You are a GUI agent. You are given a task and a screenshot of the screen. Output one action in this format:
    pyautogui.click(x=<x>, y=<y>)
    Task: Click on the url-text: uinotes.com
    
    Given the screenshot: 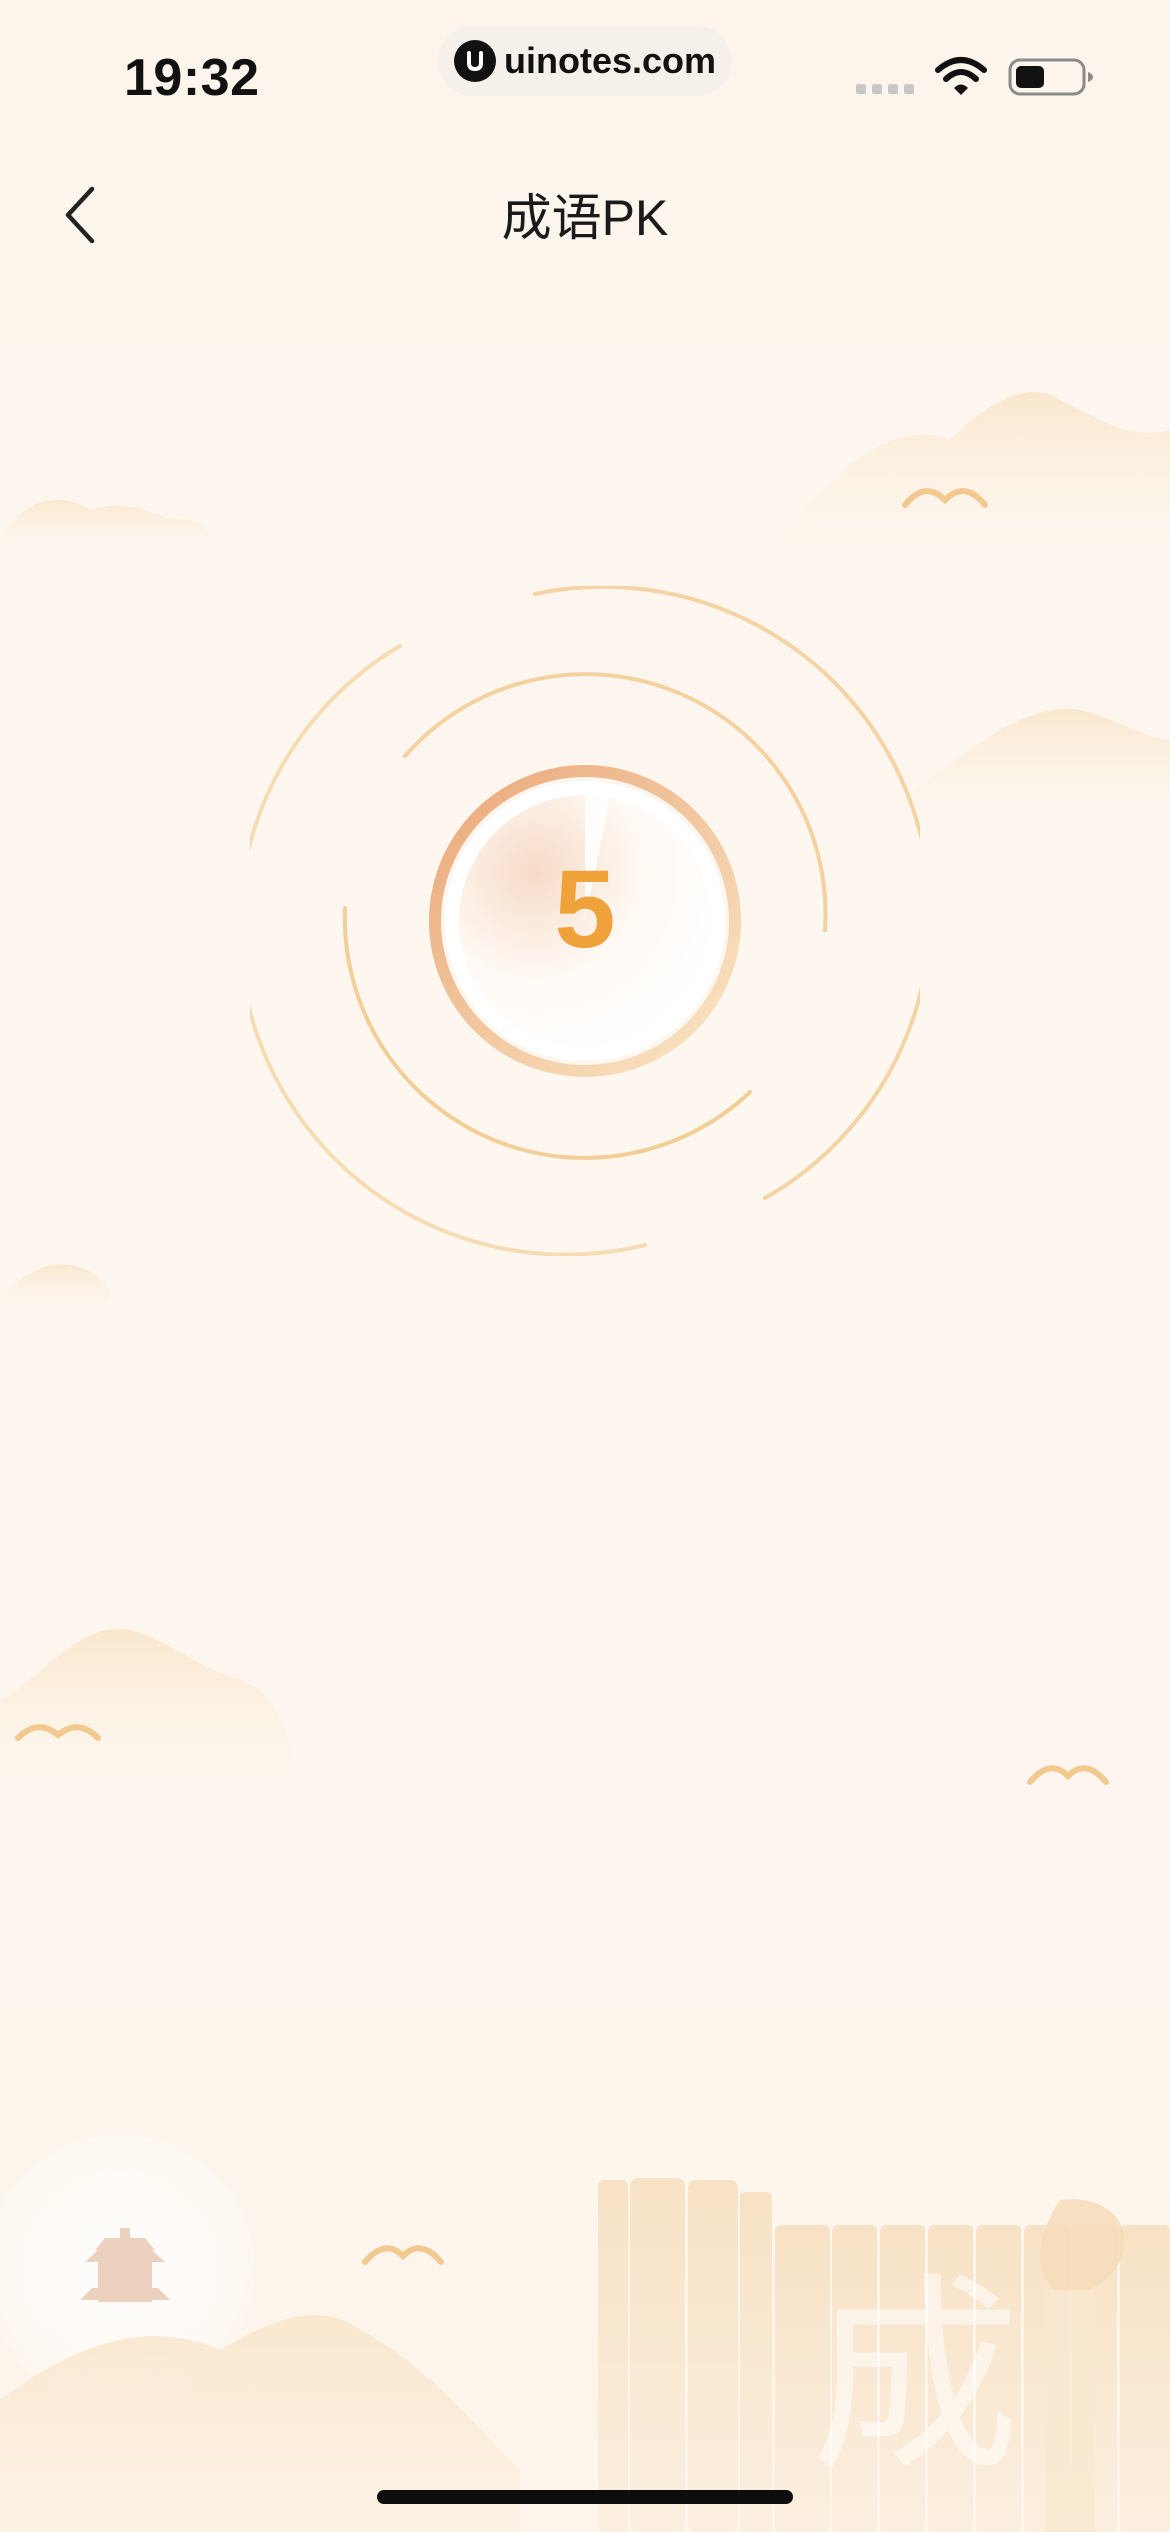 What is the action you would take?
    pyautogui.click(x=610, y=60)
    